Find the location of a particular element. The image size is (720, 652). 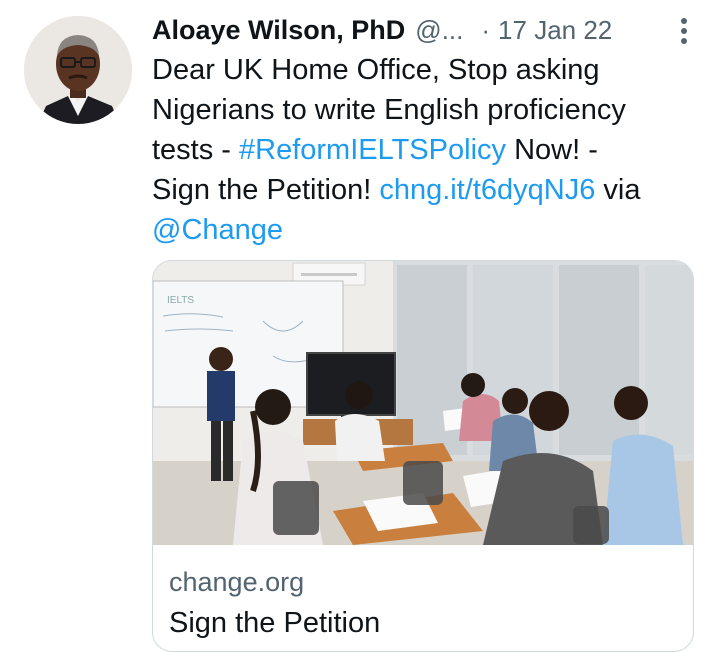

tweet-text-line-2: Nigerians to write English proficiency is located at coordinates (389, 110).